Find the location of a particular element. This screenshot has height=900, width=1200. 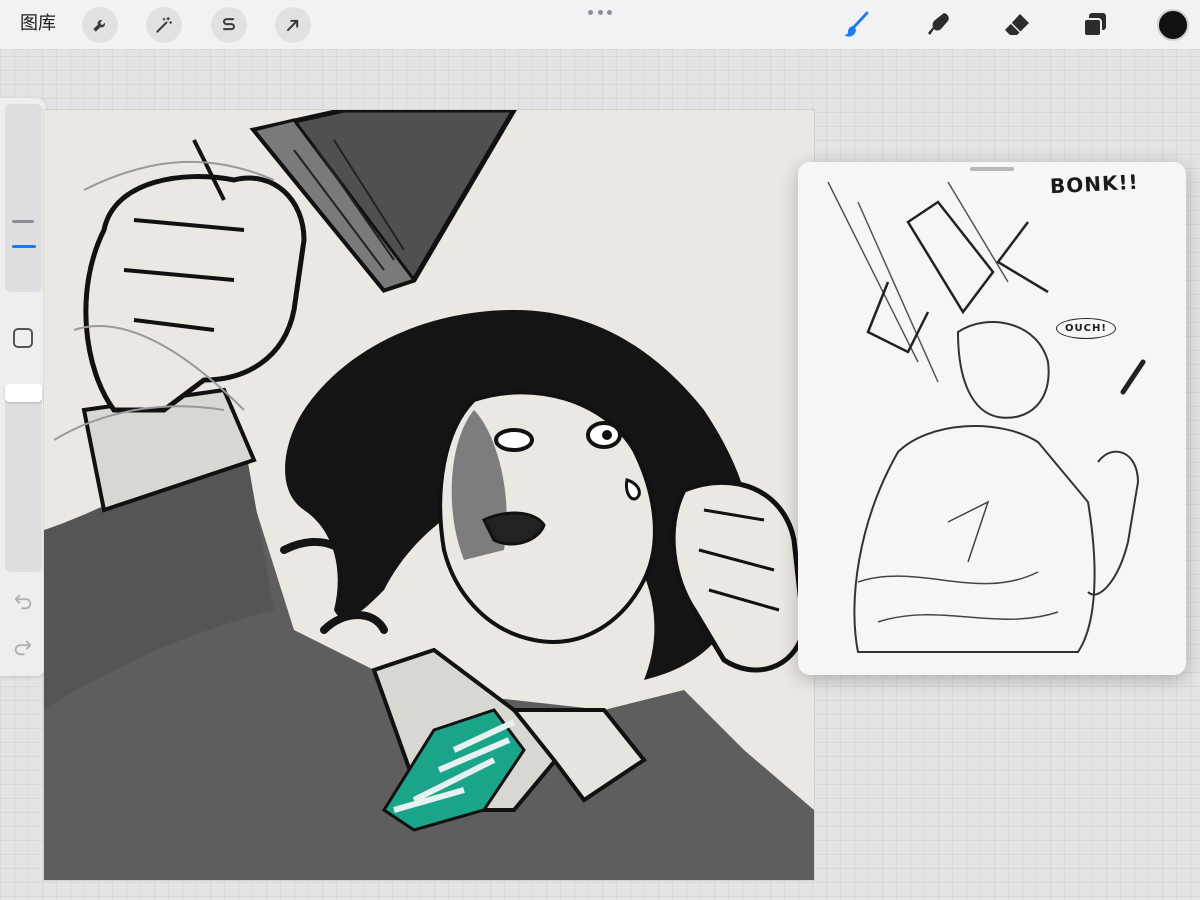

redo-icon is located at coordinates (23, 647).